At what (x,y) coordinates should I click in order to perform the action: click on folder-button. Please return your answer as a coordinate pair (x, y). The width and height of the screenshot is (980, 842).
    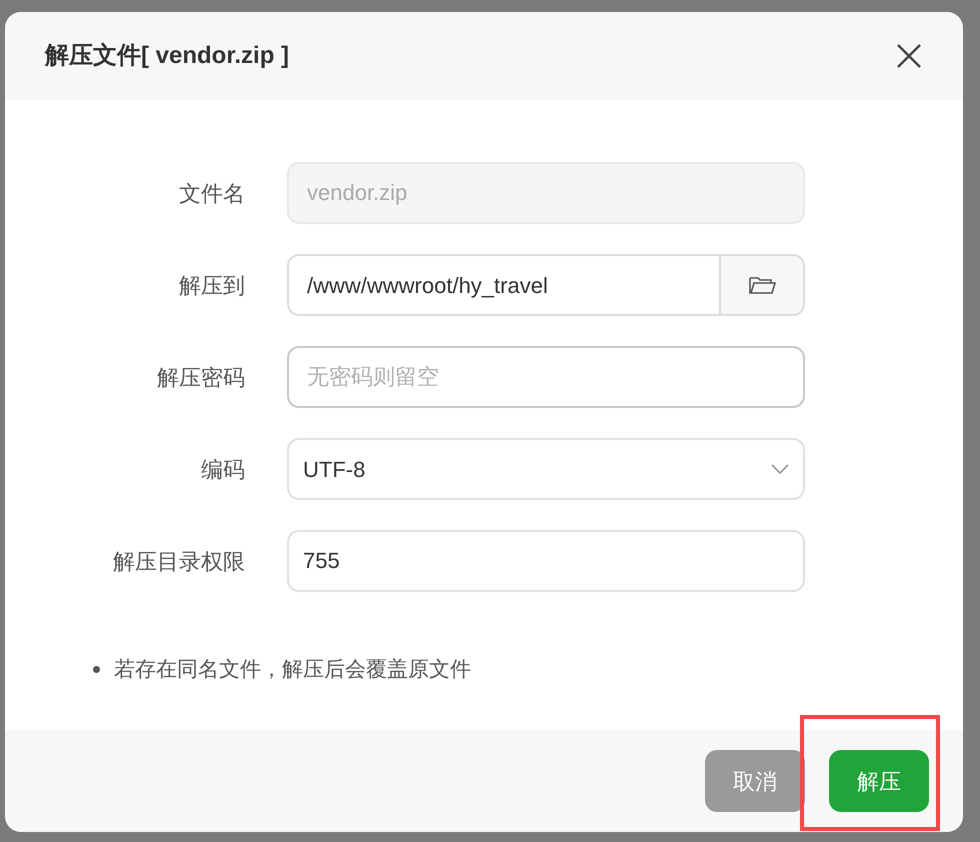
    Looking at the image, I should click on (761, 285).